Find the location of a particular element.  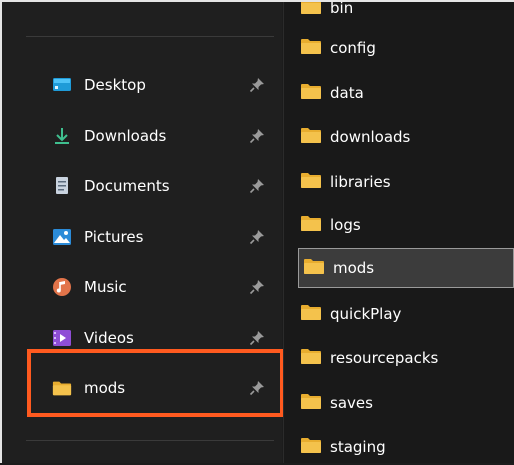

folder-row-saves: saves is located at coordinates (399, 403).